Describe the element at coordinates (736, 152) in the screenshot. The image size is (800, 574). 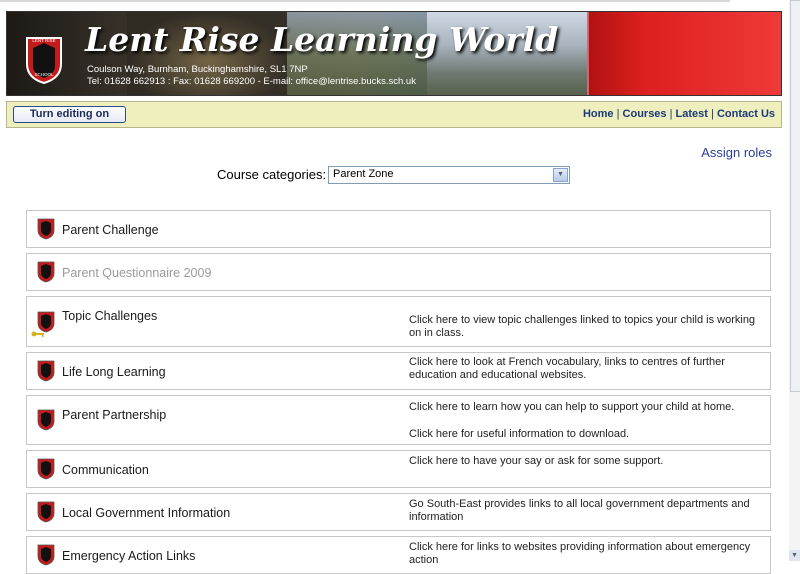
I see `assign-roles-link: Assign roles` at that location.